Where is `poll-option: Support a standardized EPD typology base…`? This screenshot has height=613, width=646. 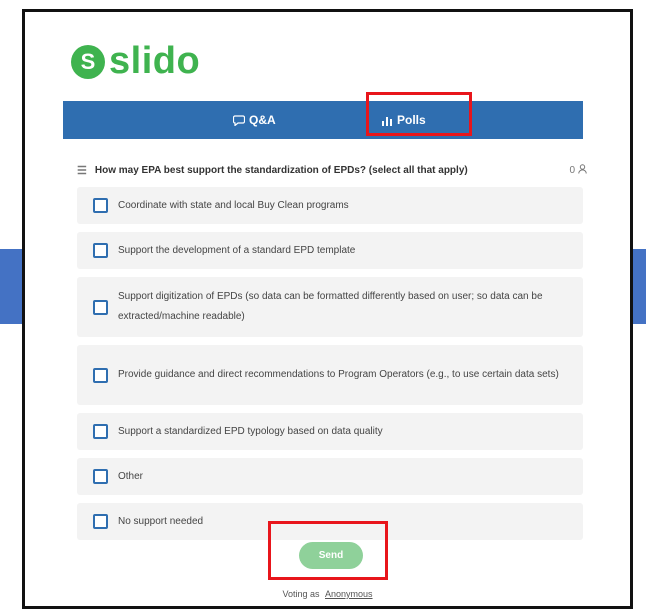 poll-option: Support a standardized EPD typology base… is located at coordinates (330, 431).